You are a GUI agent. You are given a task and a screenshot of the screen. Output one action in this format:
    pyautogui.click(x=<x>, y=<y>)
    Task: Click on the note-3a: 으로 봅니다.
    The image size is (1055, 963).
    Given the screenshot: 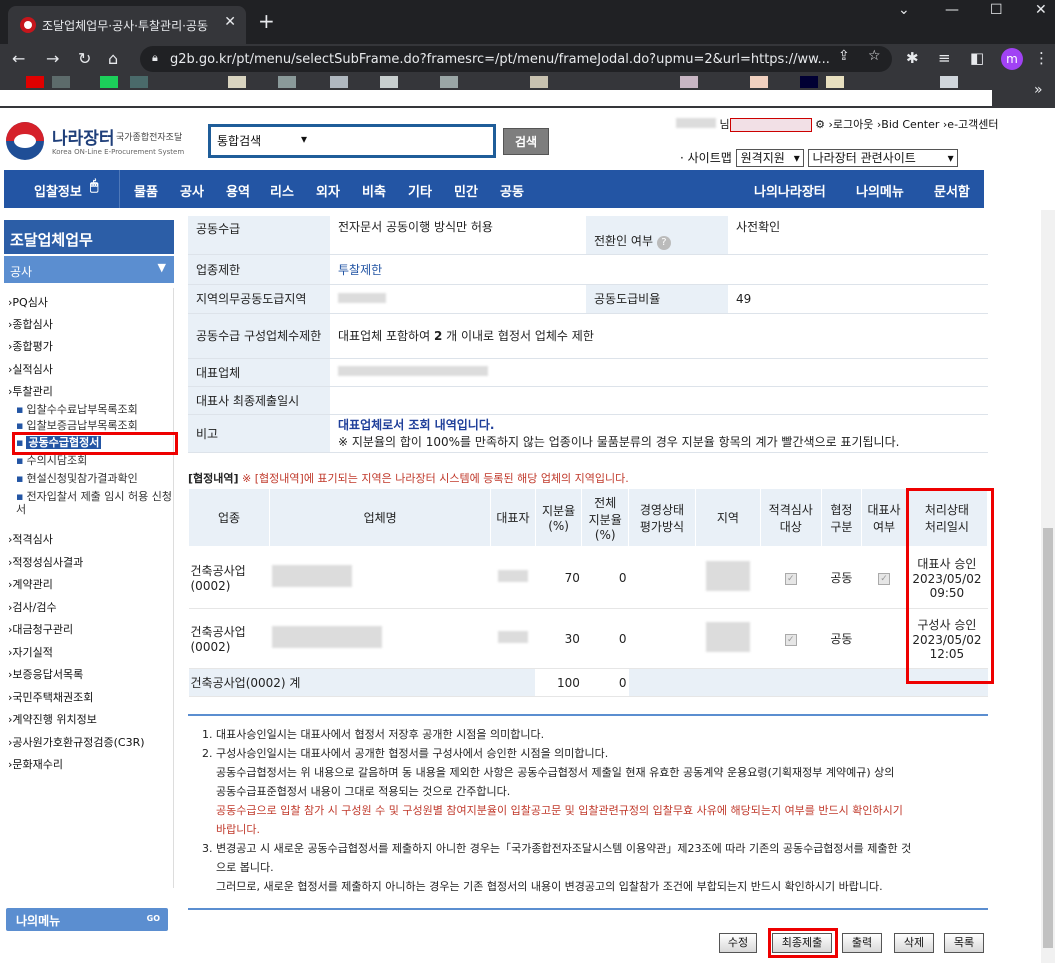 What is the action you would take?
    pyautogui.click(x=245, y=867)
    